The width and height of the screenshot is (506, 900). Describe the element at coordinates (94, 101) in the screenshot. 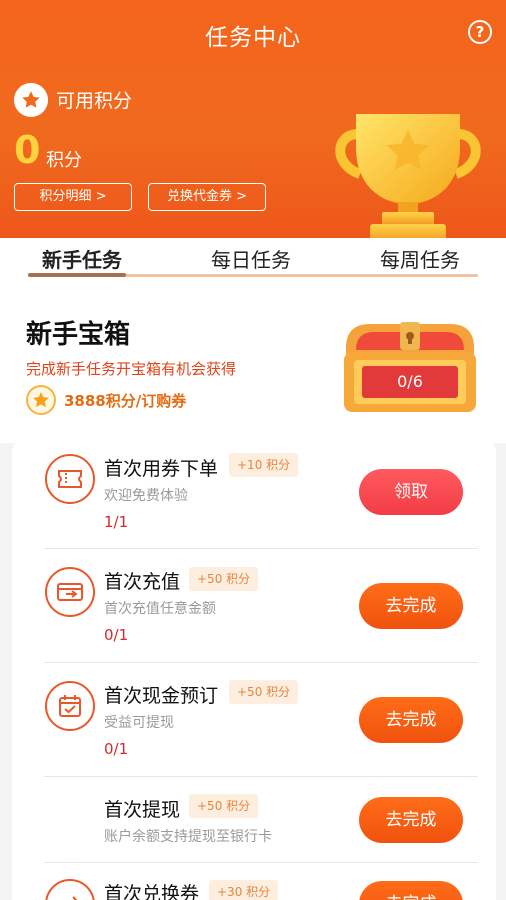

I see `points-label: 可用积分` at that location.